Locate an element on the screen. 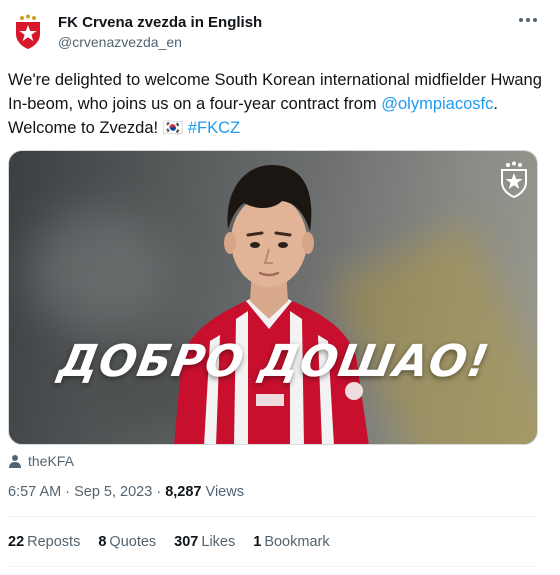 The height and width of the screenshot is (575, 560). club-crest-watermark-icon is located at coordinates (514, 180).